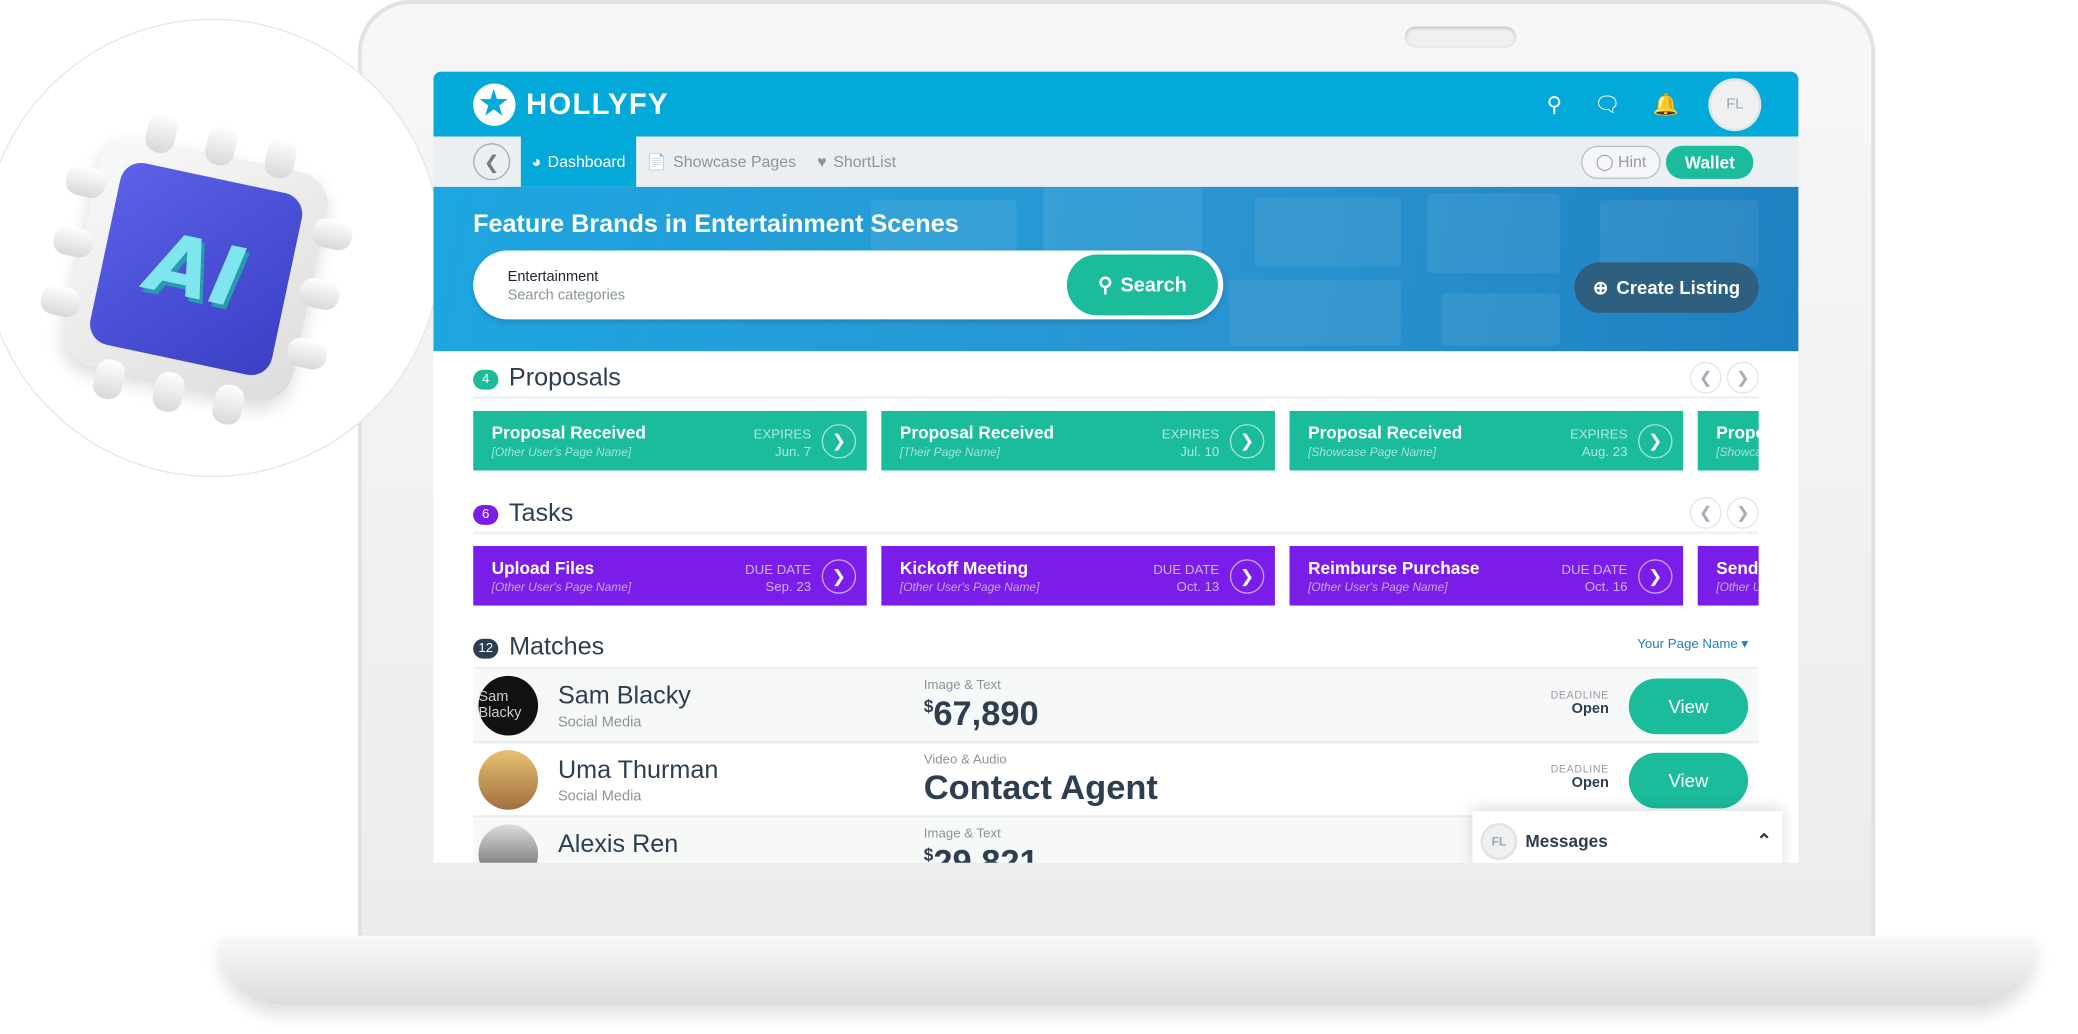  I want to click on tab-shortlist: ♥ ShortList, so click(857, 162).